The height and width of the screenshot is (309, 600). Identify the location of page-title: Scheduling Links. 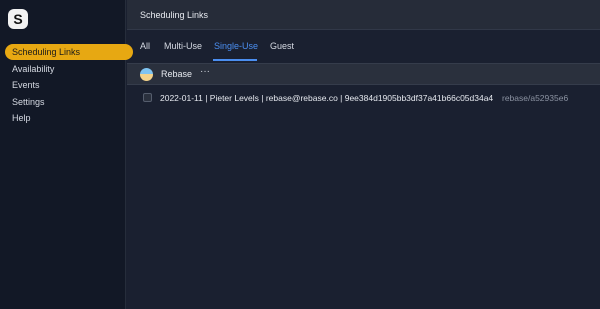
(363, 15).